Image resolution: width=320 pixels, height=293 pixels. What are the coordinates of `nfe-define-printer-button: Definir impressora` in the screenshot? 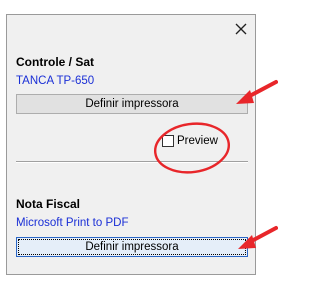 It's located at (132, 247).